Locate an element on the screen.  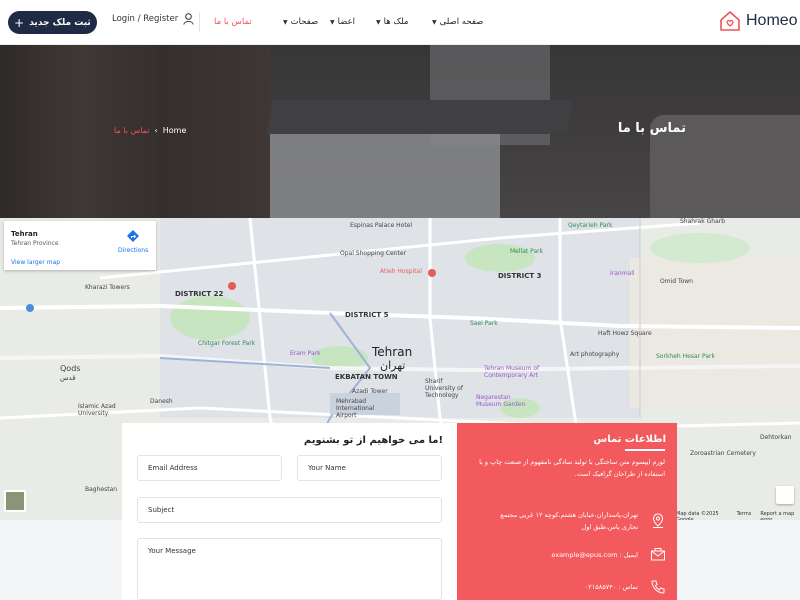
map-label-danesh: Danesh is located at coordinates (161, 401).